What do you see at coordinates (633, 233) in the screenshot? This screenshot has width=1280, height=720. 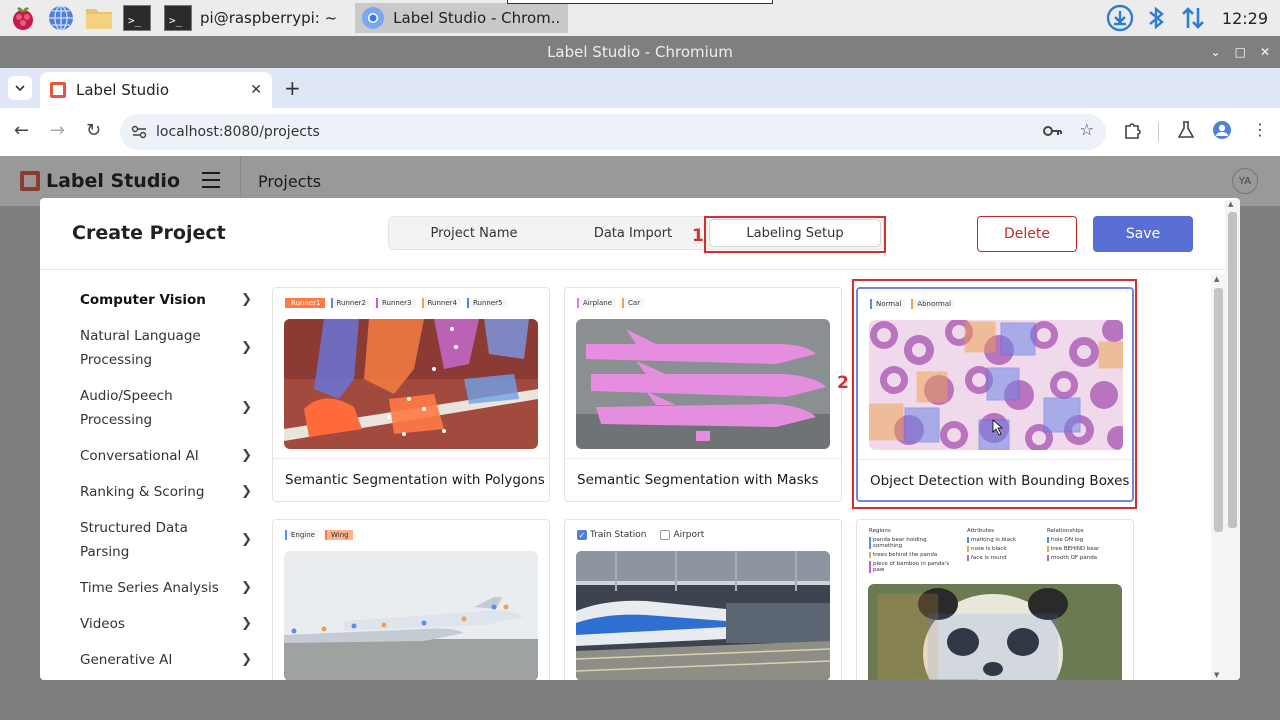 I see `tab-data-import: Data Import` at bounding box center [633, 233].